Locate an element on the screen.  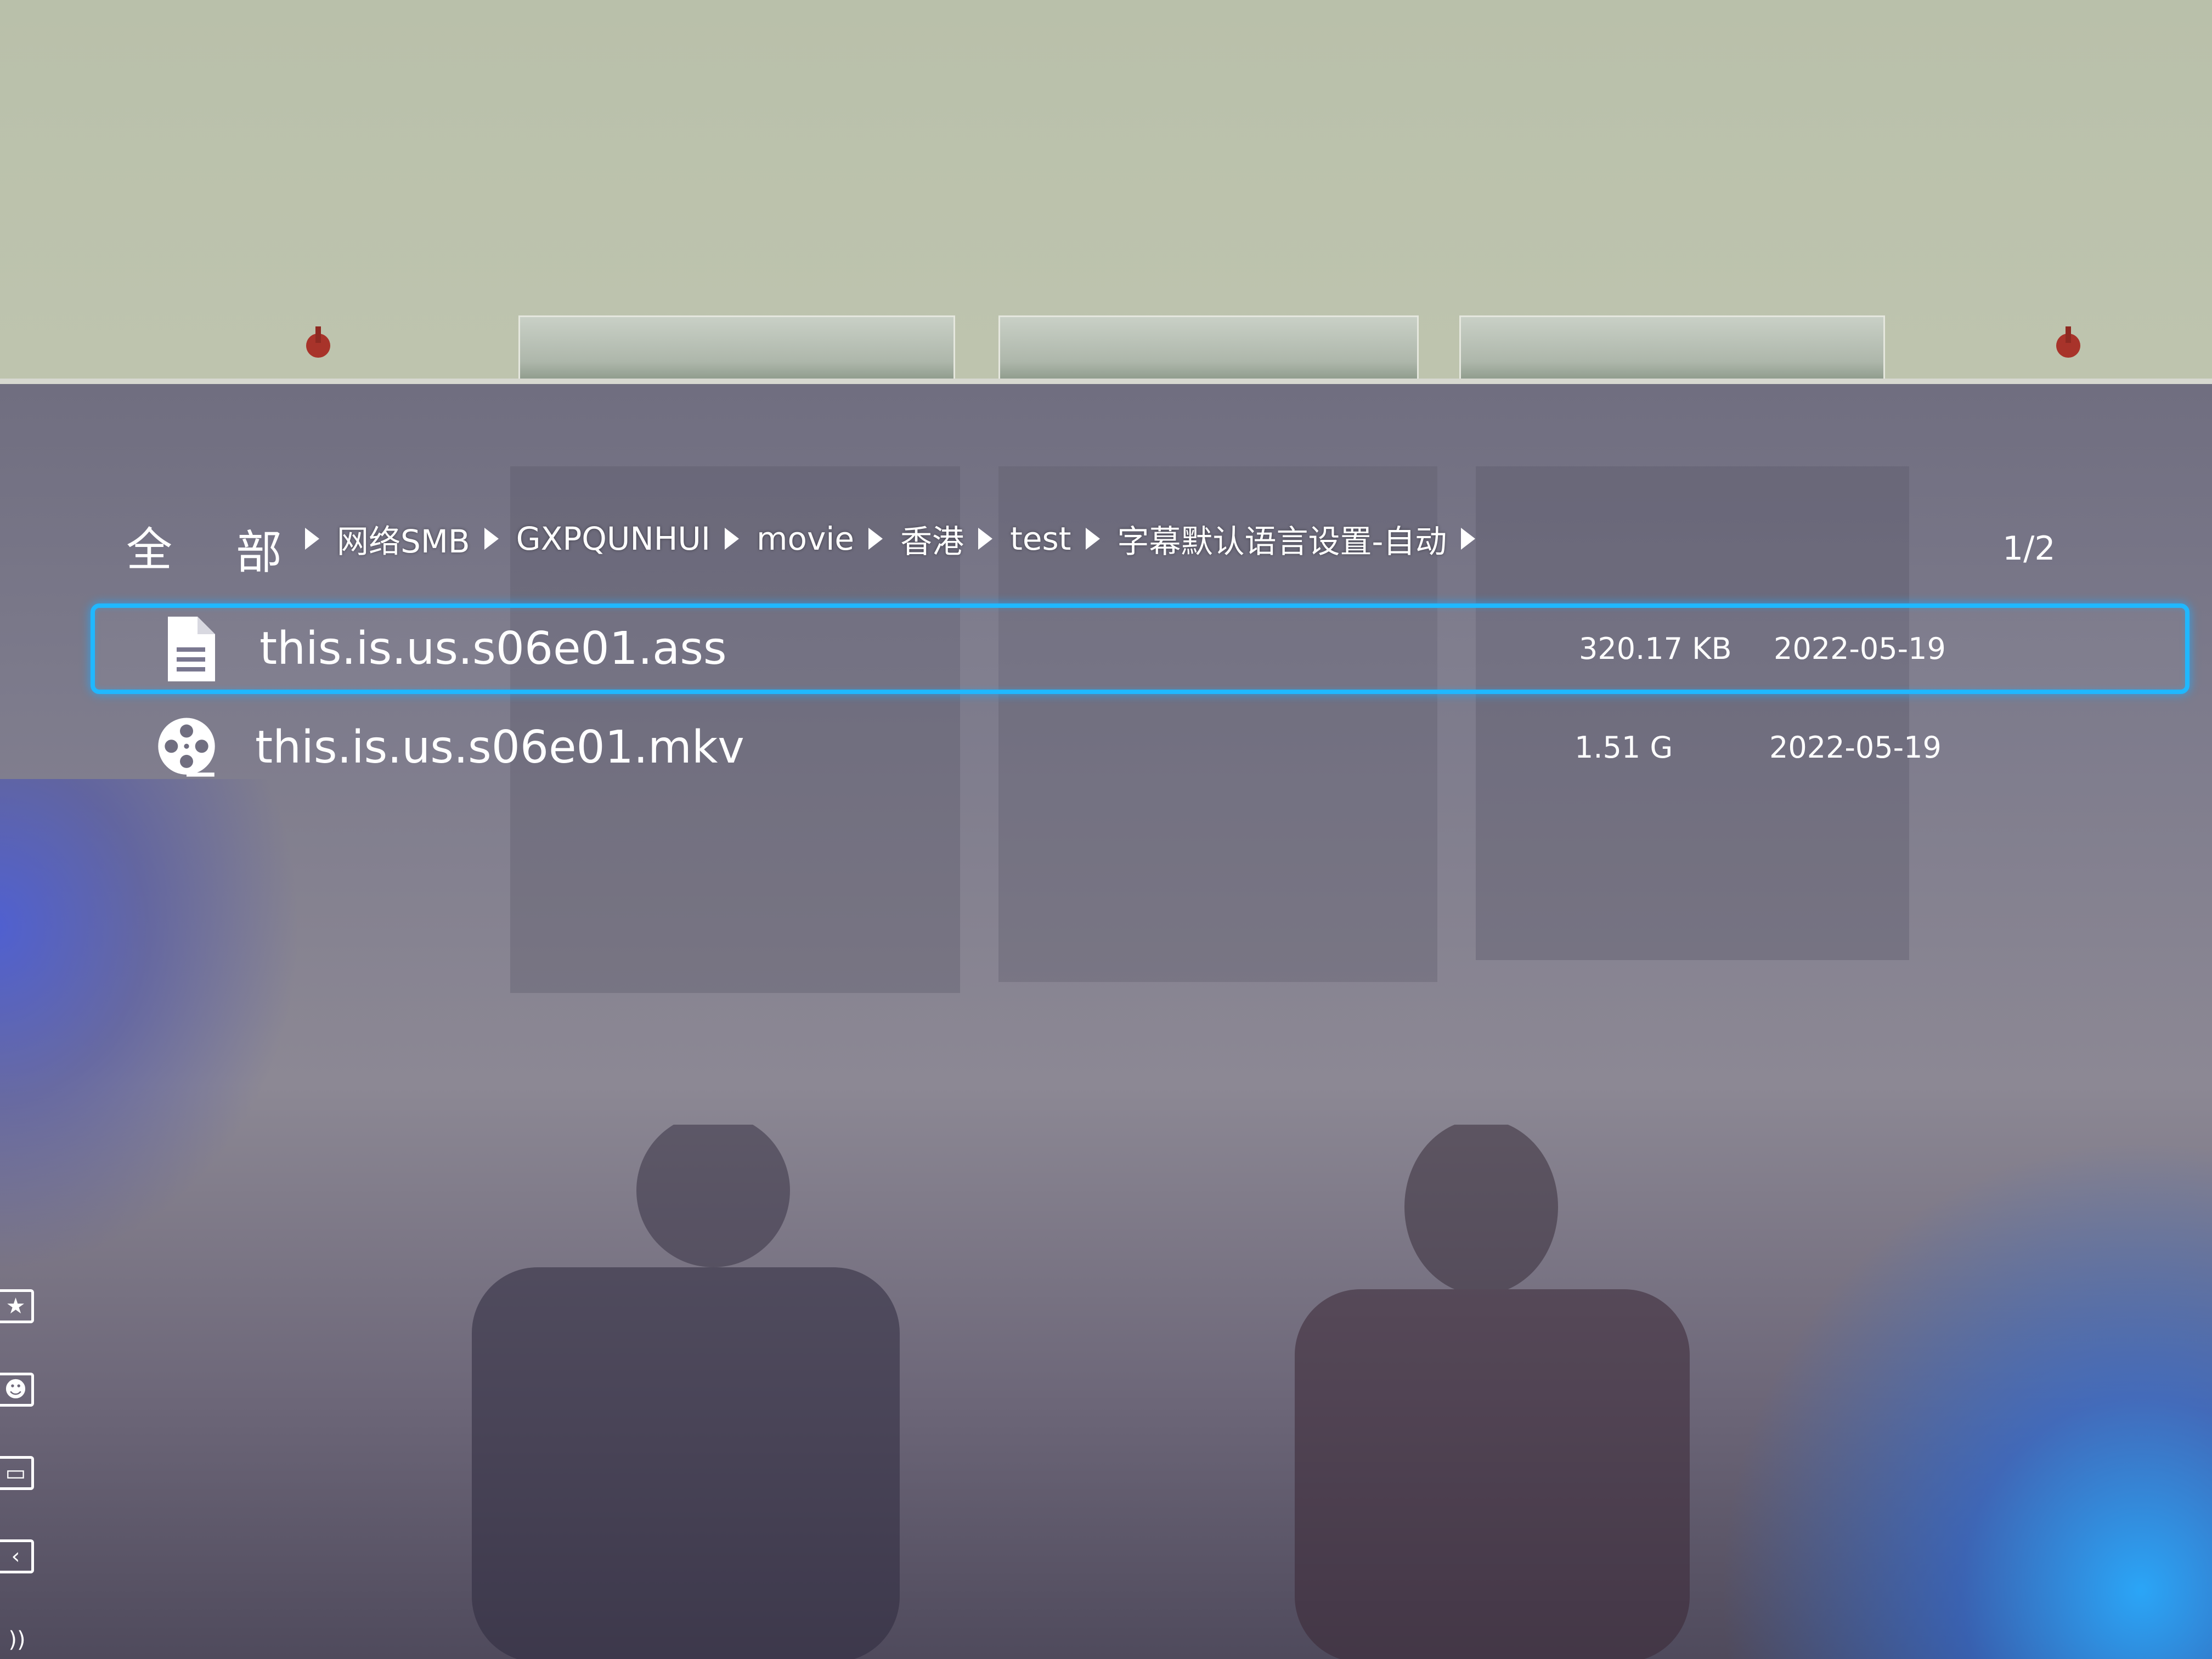
breadcrumb-item-hongkong: 香港 is located at coordinates (932, 539).